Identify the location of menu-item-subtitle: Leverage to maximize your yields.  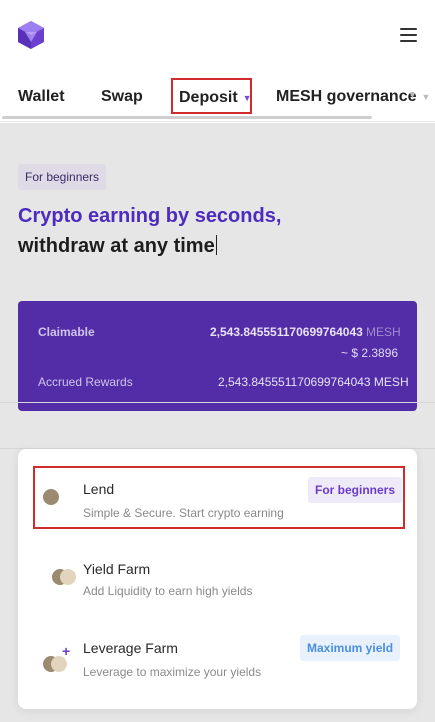
(172, 672).